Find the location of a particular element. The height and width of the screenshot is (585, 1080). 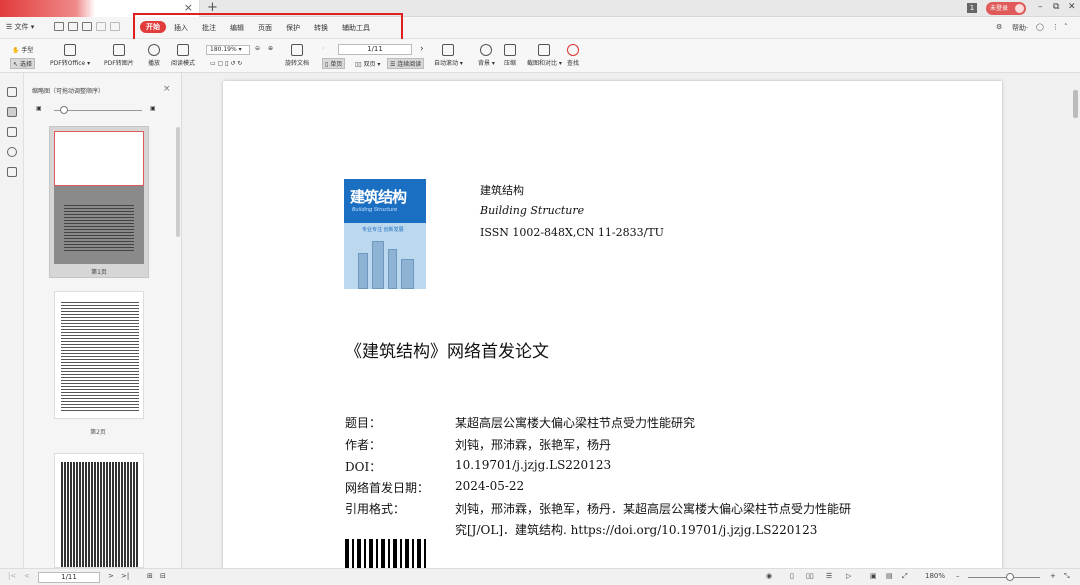

select-tool: ↖ 选择 is located at coordinates (22, 63).